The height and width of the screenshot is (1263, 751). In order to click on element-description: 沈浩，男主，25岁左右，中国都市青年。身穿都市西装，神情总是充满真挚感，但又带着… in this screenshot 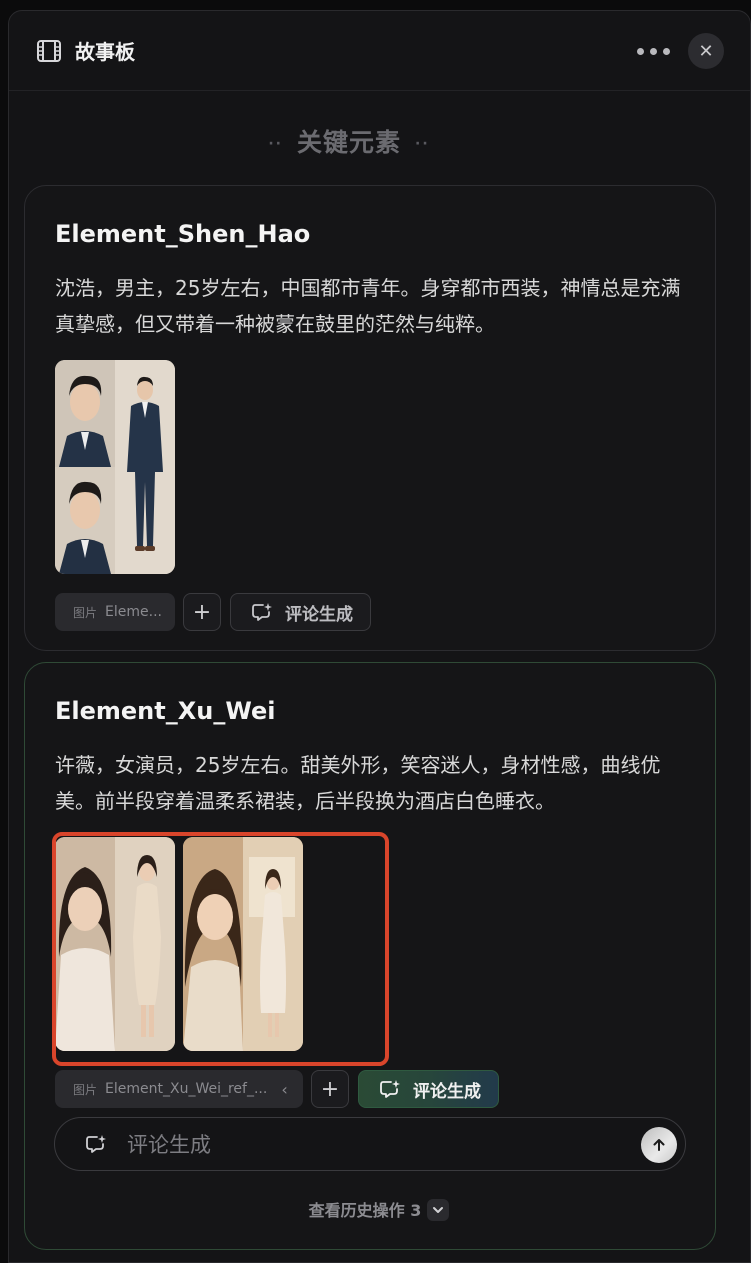, I will do `click(368, 306)`.